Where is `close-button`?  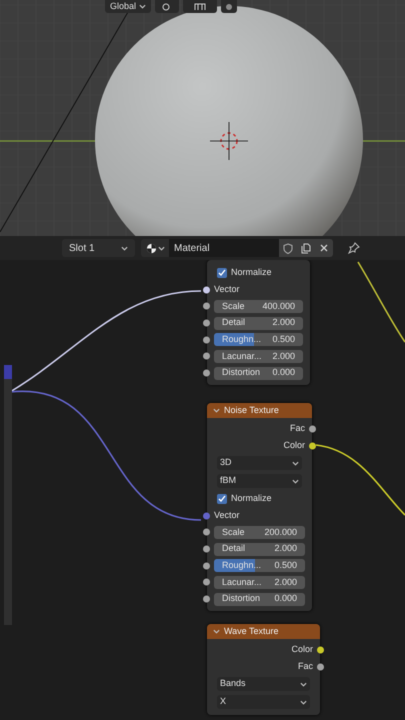 close-button is located at coordinates (324, 248).